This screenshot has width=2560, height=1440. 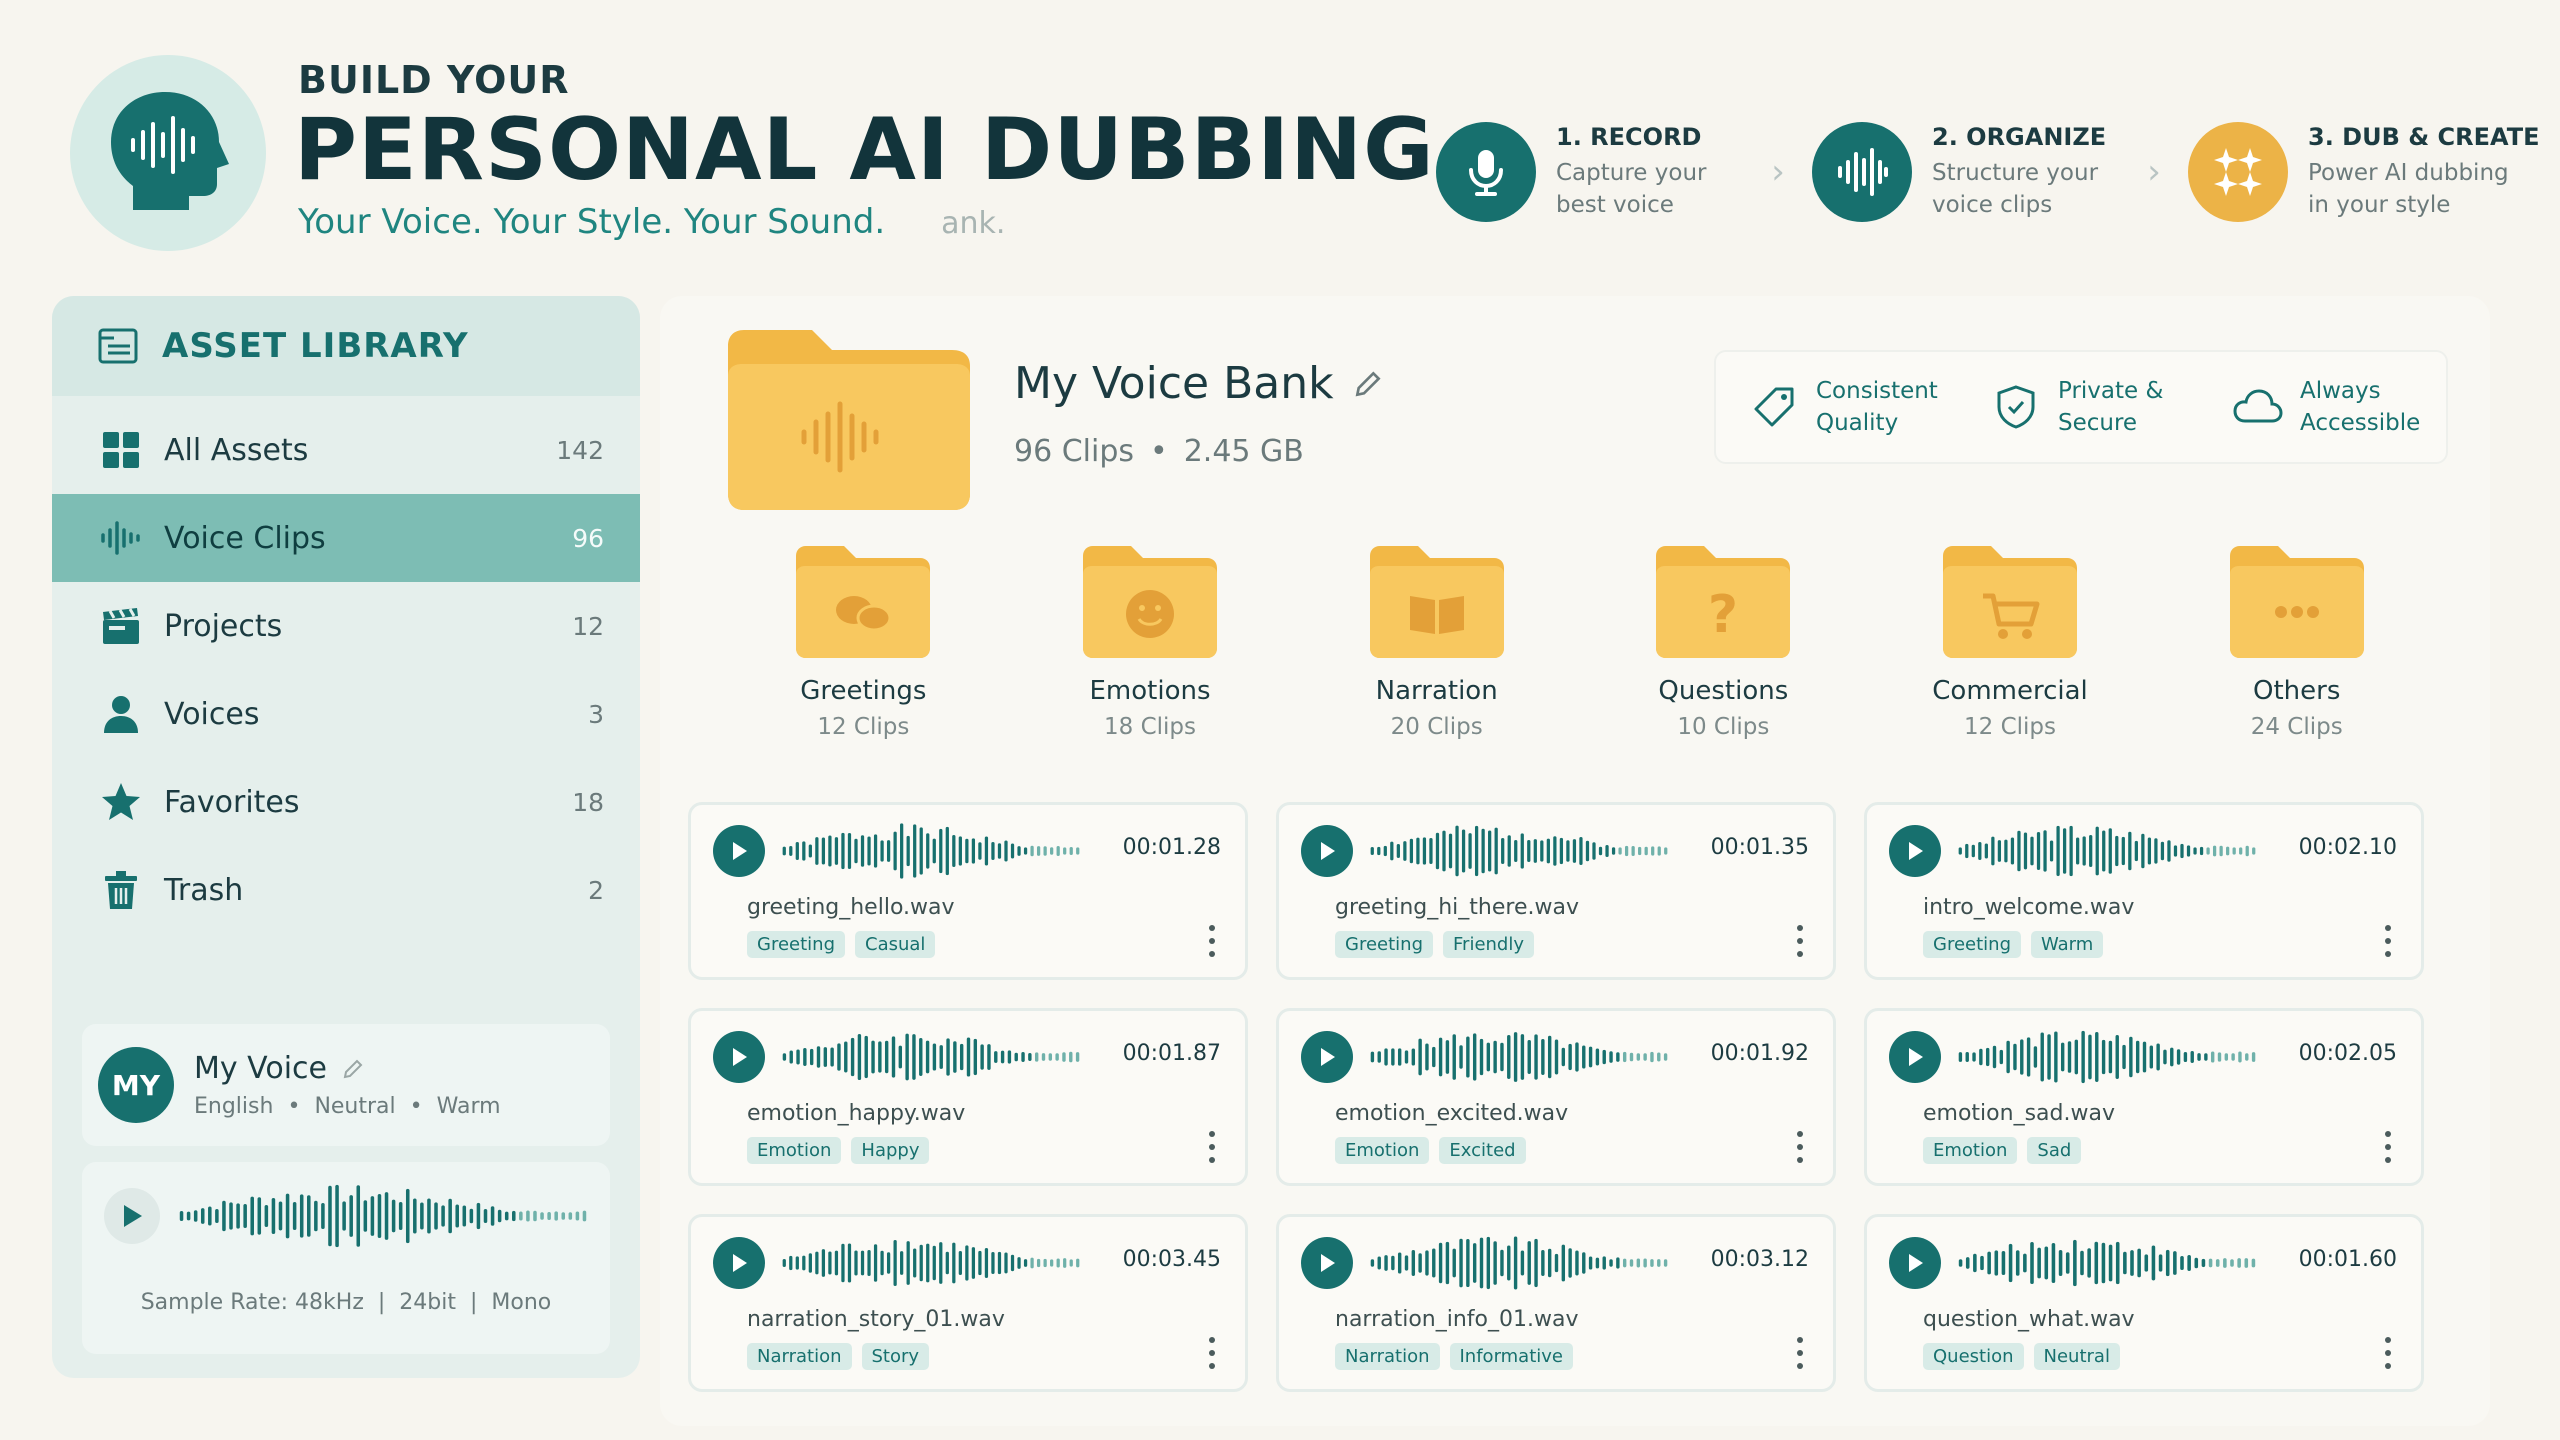 What do you see at coordinates (1150, 727) in the screenshot?
I see `category-count: 18 Clips` at bounding box center [1150, 727].